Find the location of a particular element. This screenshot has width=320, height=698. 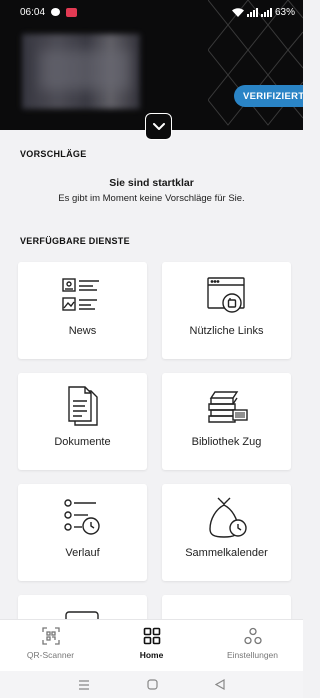

back-icon is located at coordinates (219, 684).